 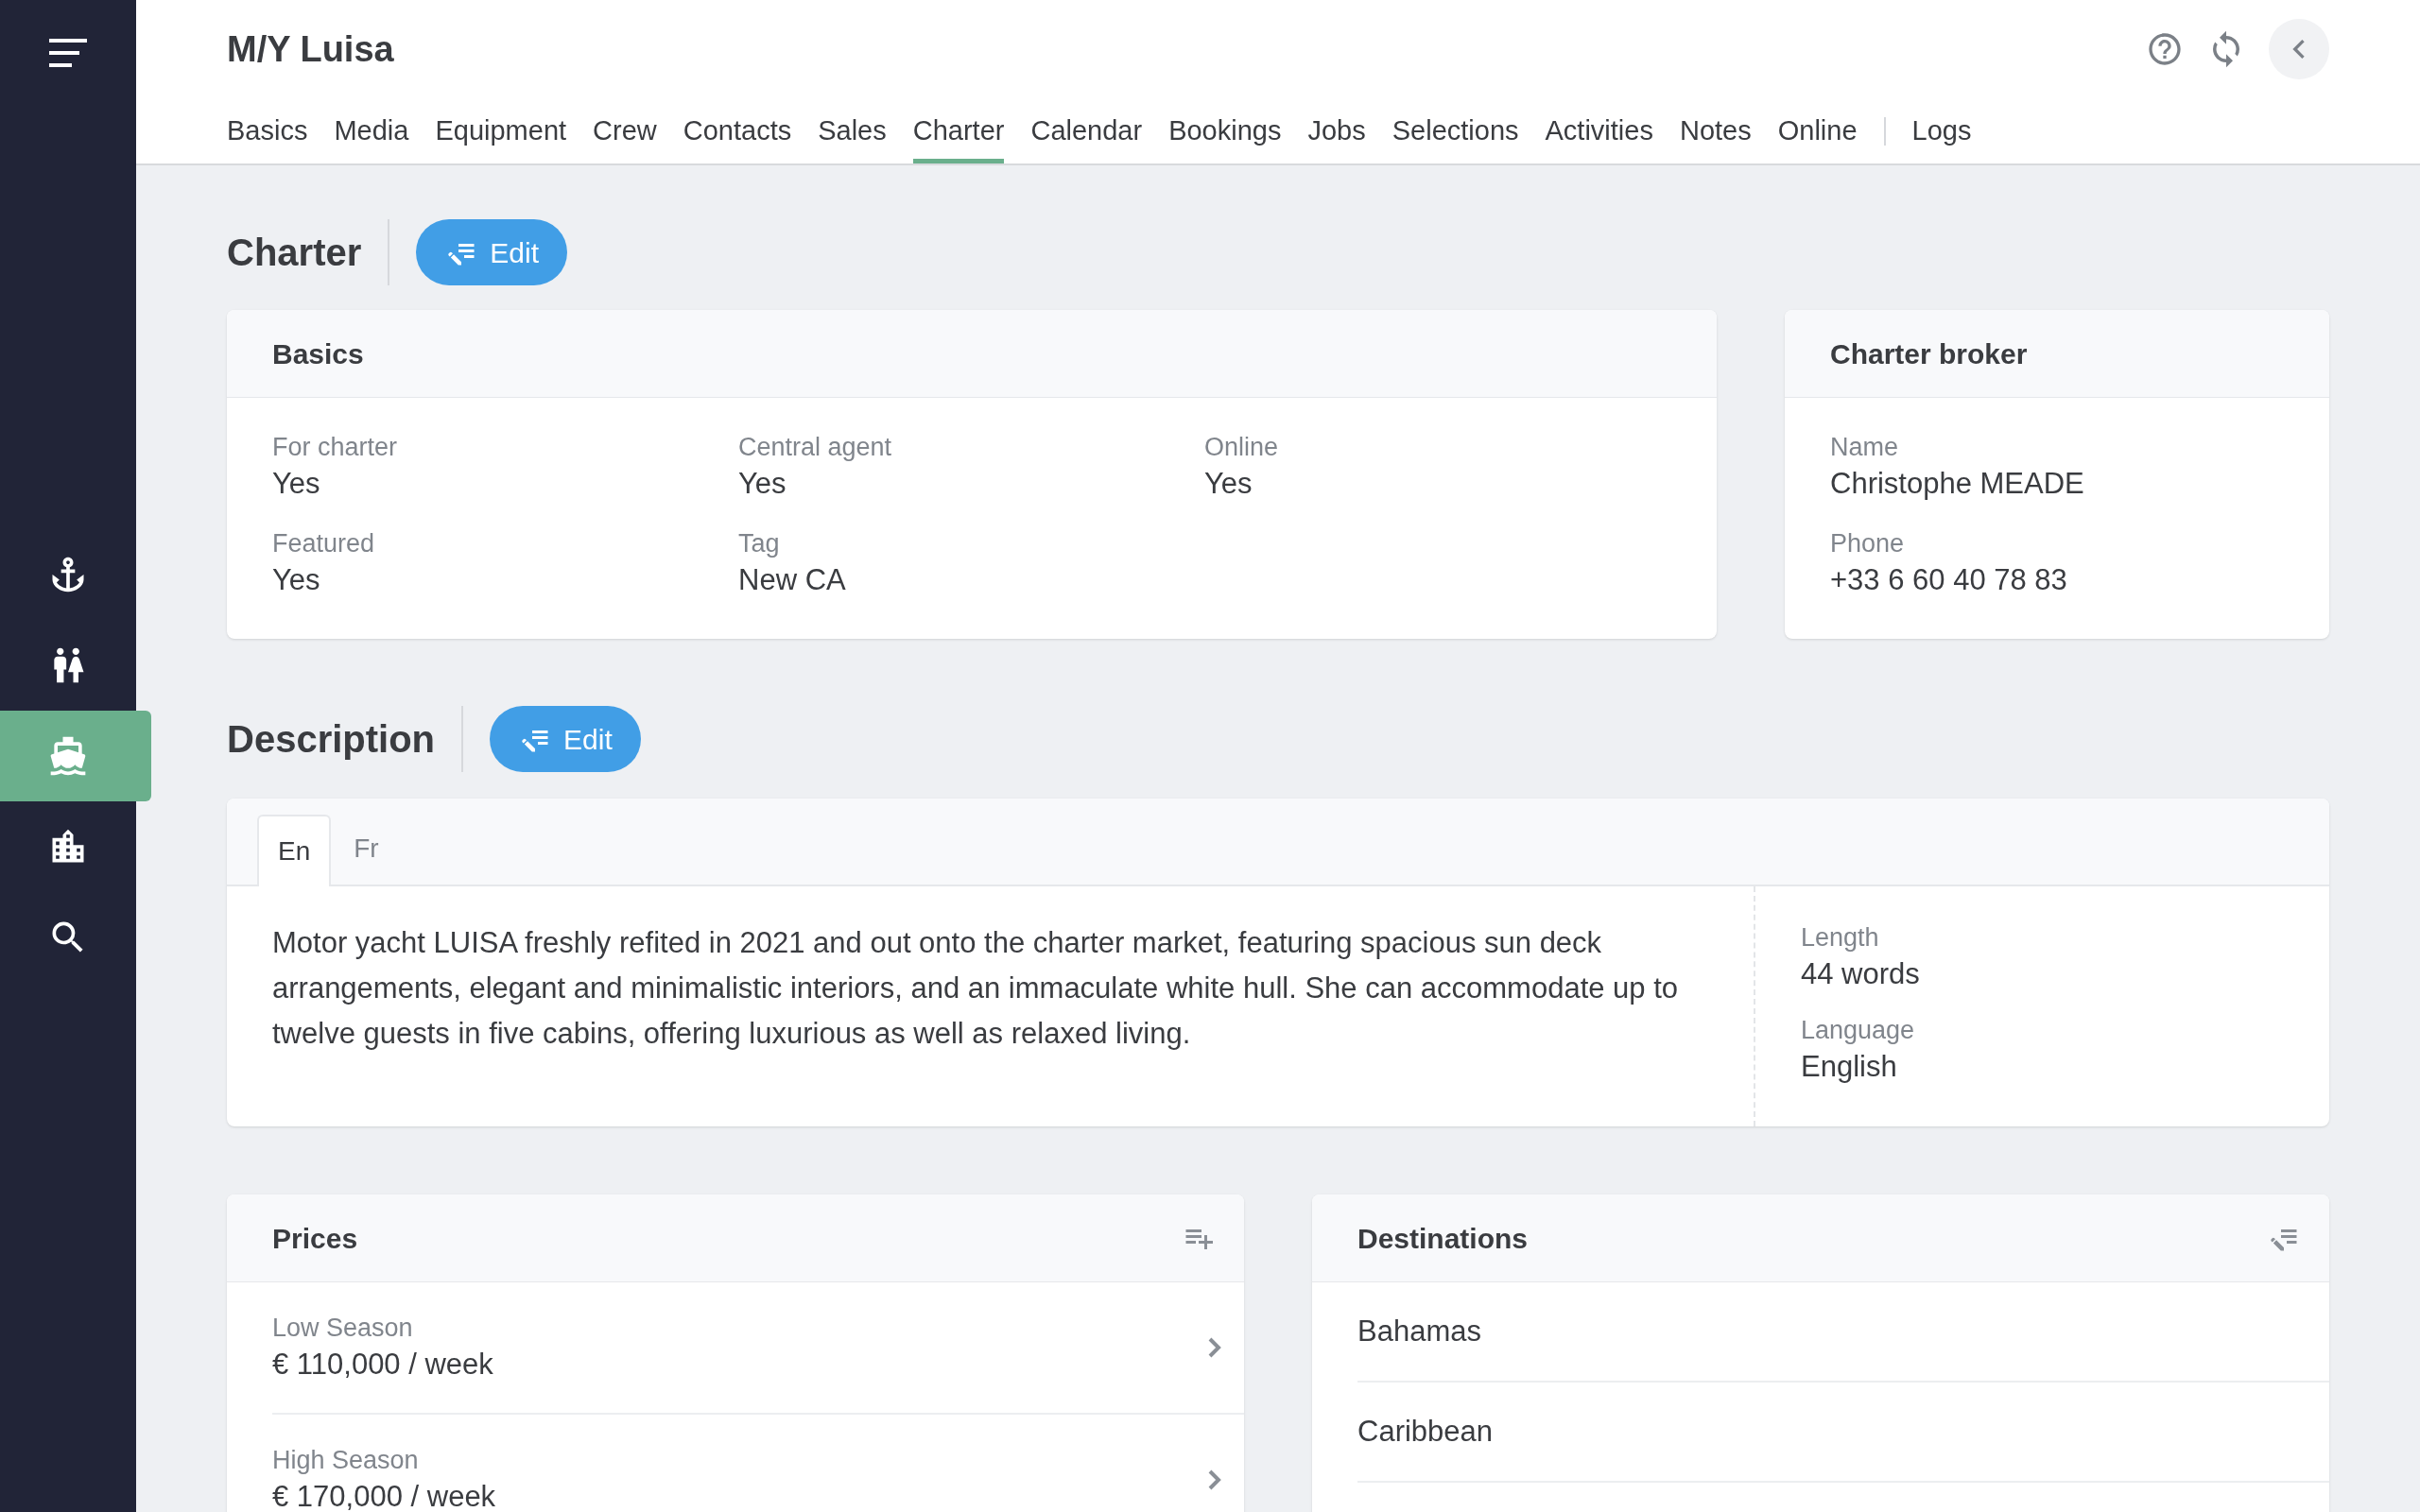 I want to click on nav-tab: Jobs, so click(x=1336, y=130).